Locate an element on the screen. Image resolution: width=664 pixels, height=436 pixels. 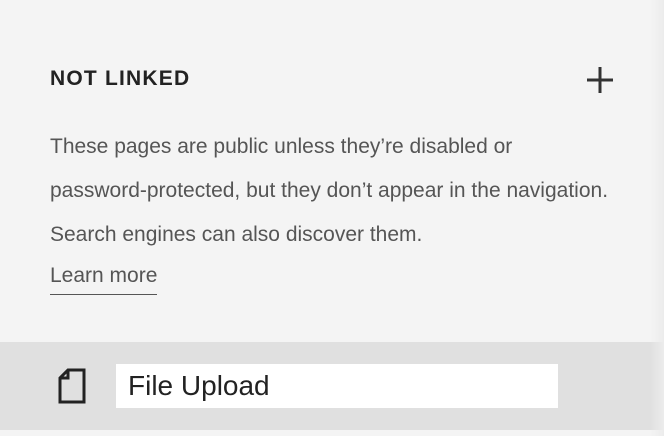
section-title: NOT LINKED is located at coordinates (120, 78).